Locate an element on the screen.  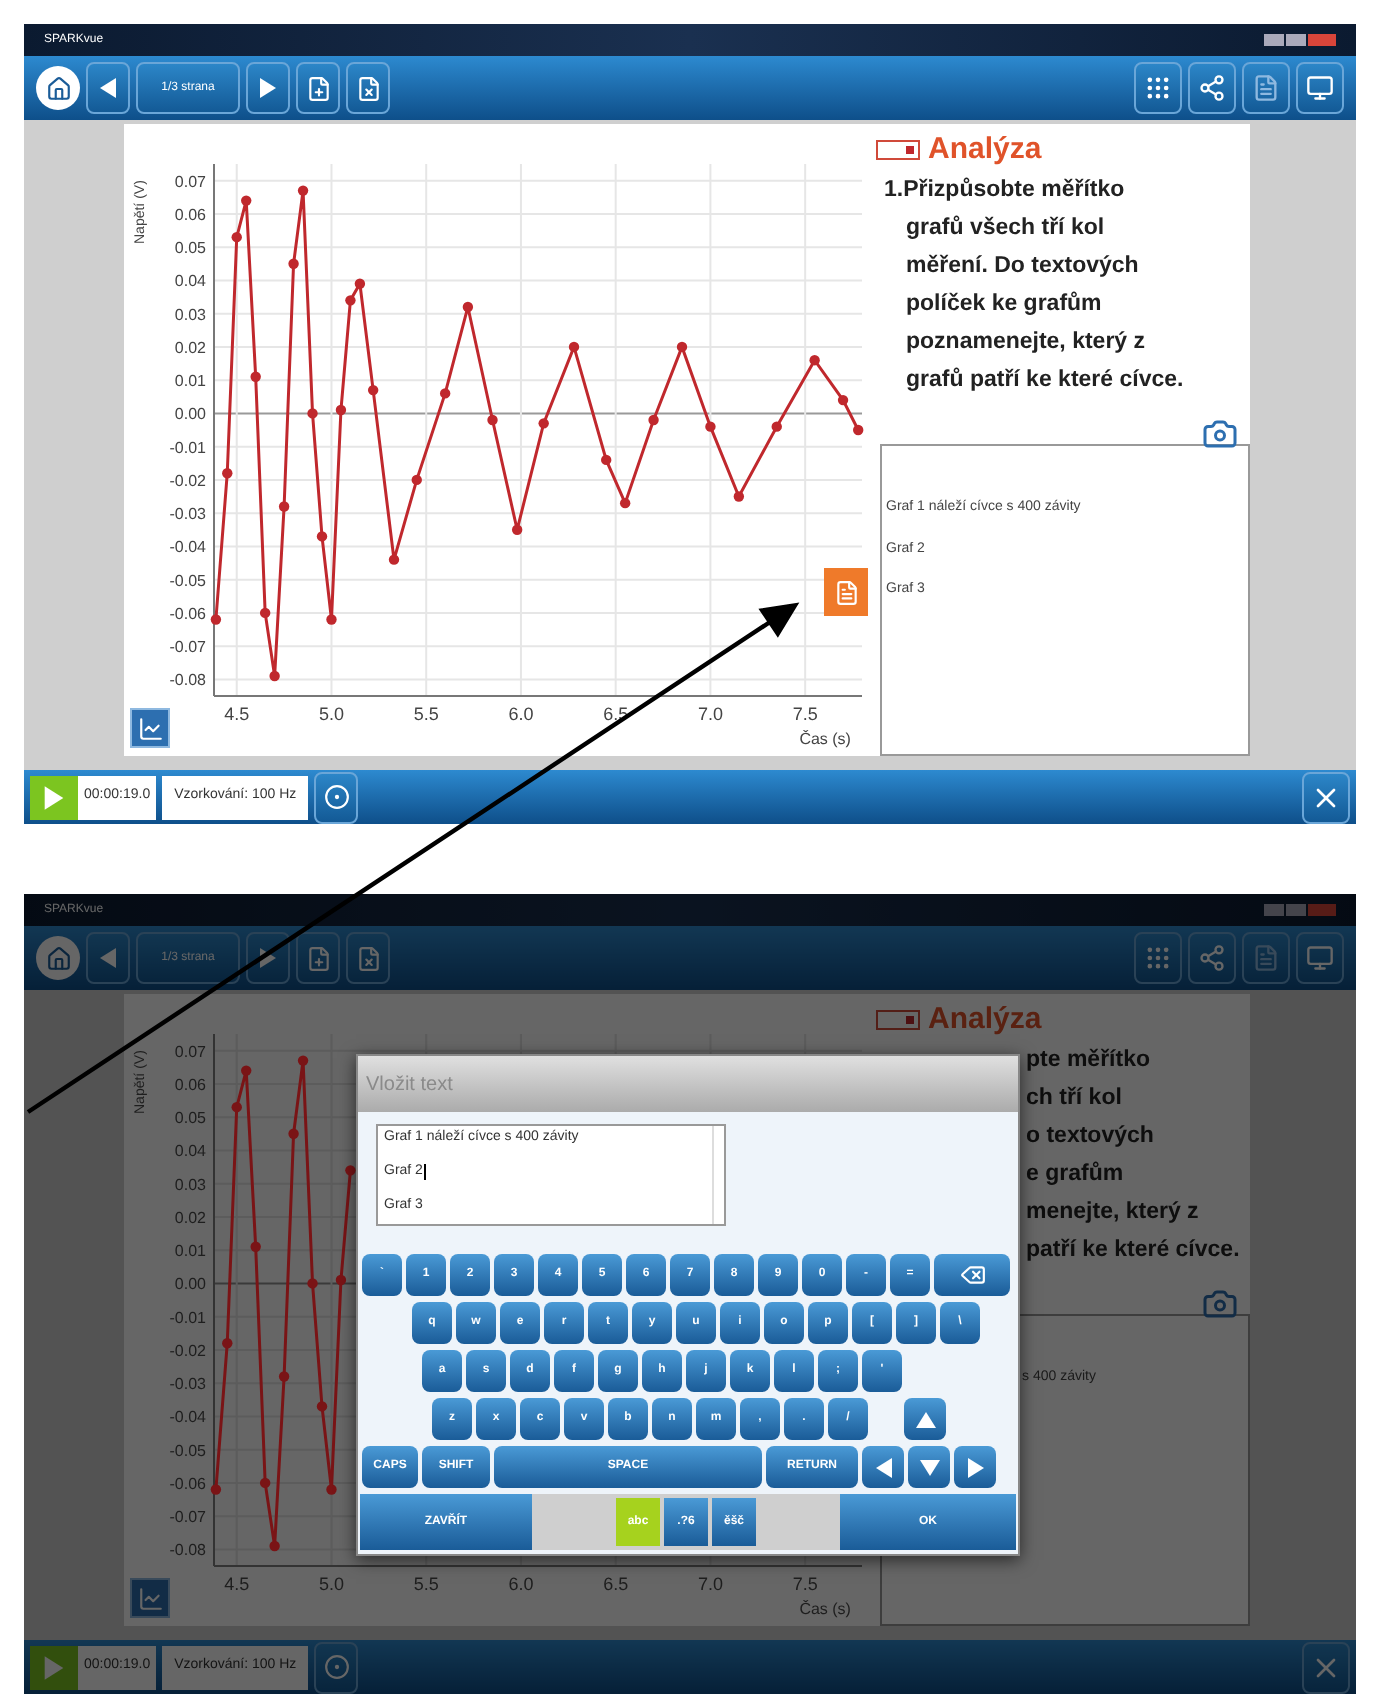
tick-label: 0.07 is located at coordinates (190, 1051).